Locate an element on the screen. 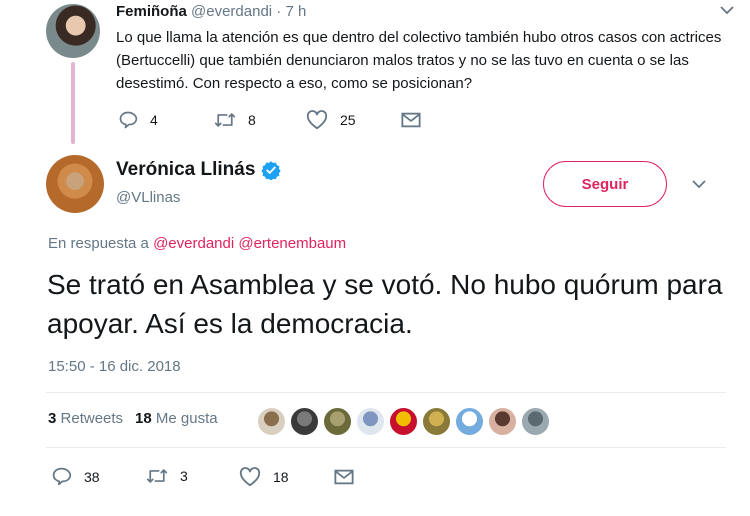 The height and width of the screenshot is (516, 750). tweet-timestamp: 15:50 - 16 dic. 2018 is located at coordinates (114, 366).